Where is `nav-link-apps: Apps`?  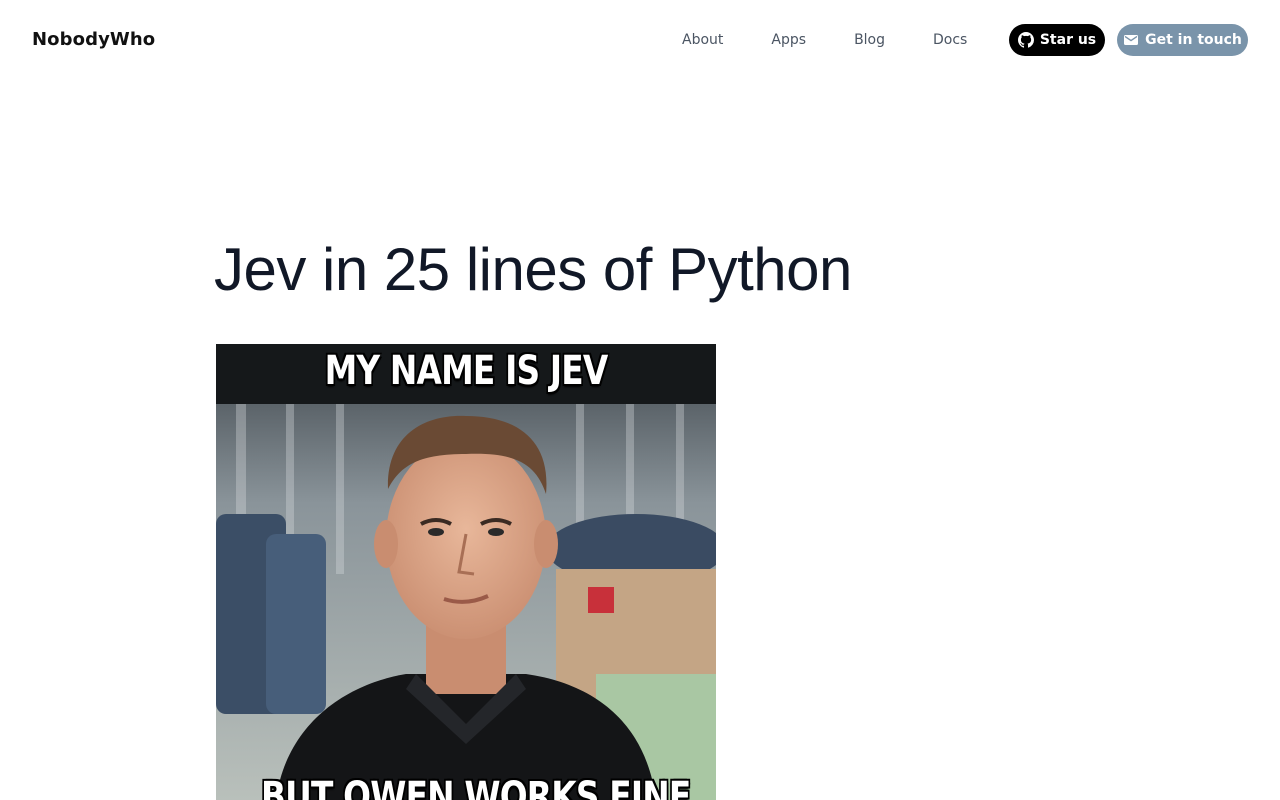
nav-link-apps: Apps is located at coordinates (788, 40).